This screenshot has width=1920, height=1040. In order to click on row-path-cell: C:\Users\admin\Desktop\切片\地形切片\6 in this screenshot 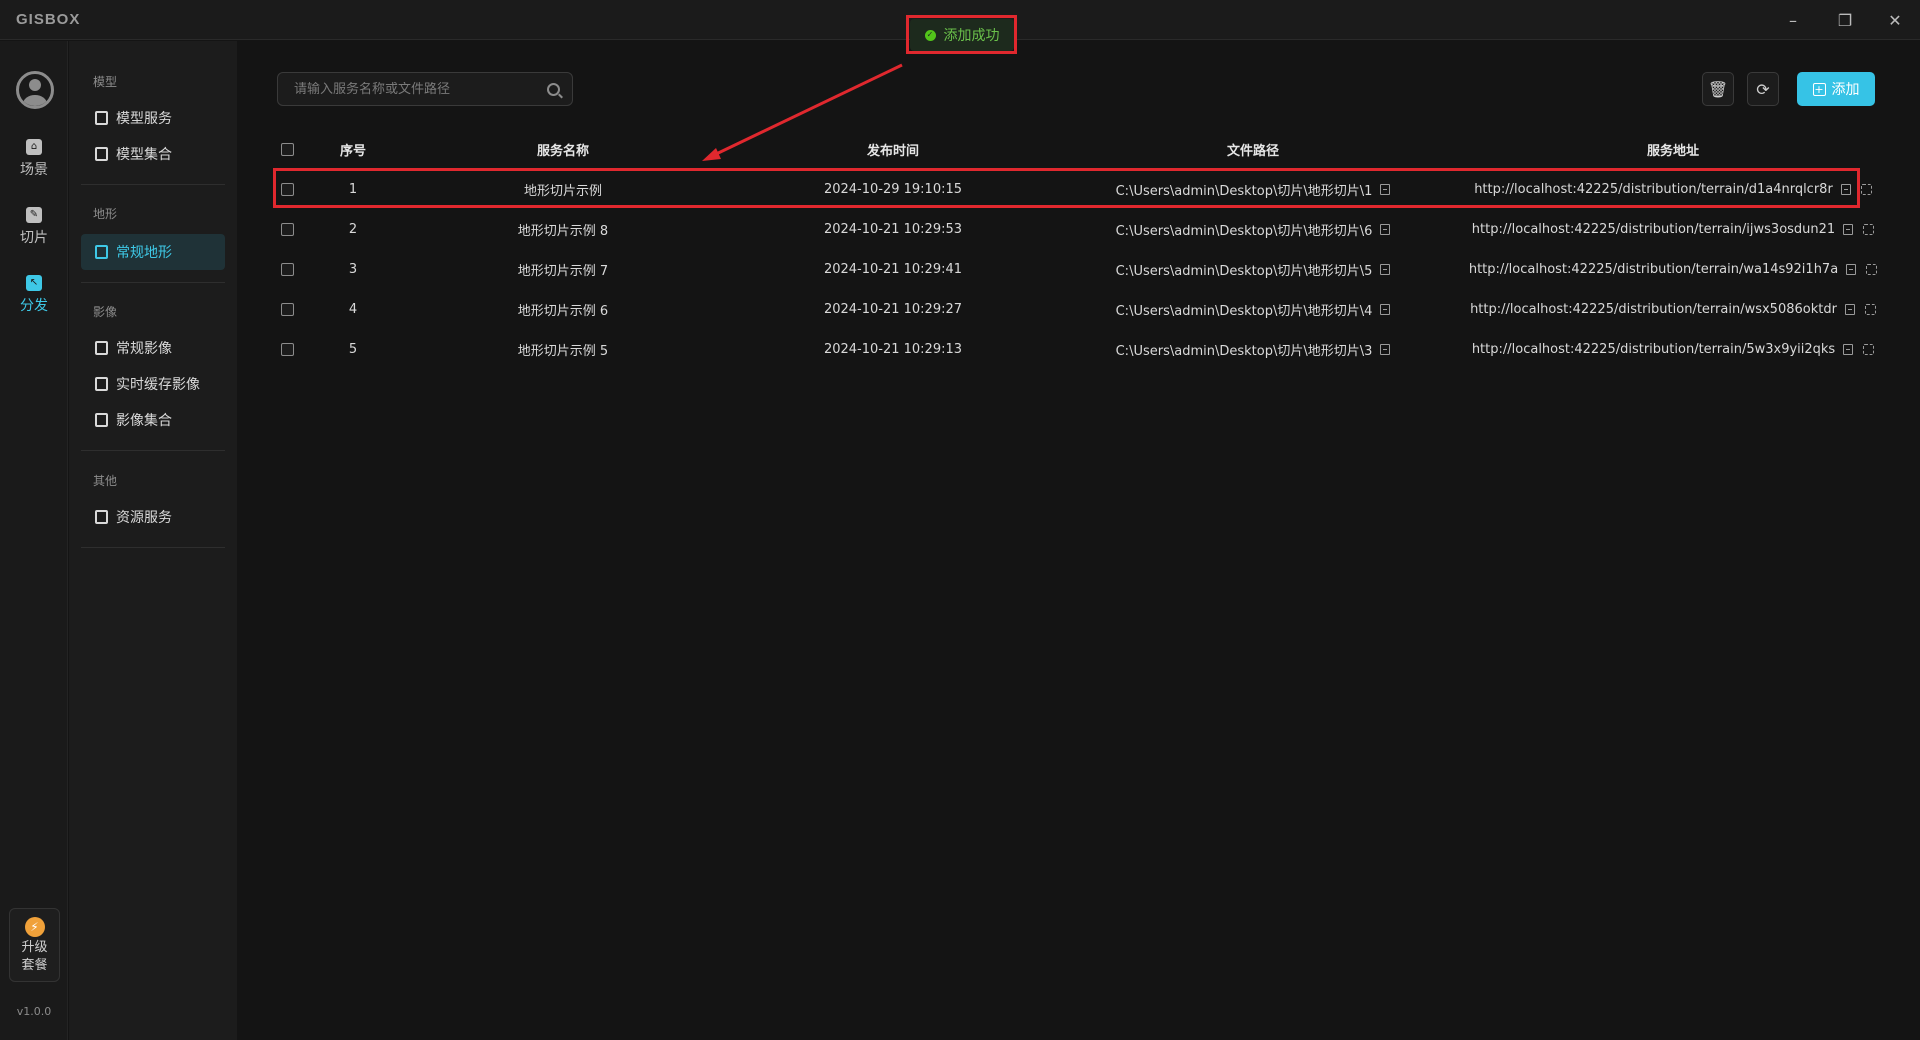, I will do `click(1253, 229)`.